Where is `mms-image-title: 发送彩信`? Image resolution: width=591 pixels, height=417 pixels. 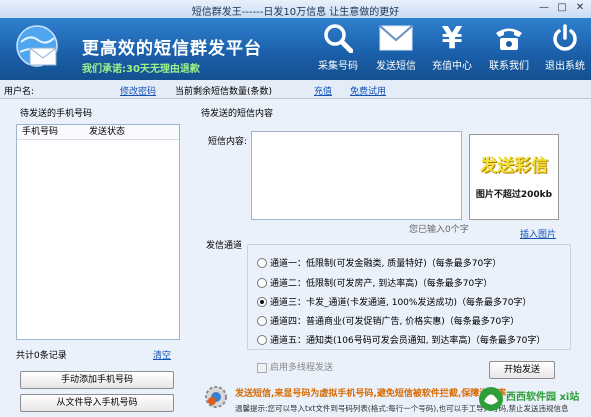
mms-image-title: 发送彩信 is located at coordinates (514, 166).